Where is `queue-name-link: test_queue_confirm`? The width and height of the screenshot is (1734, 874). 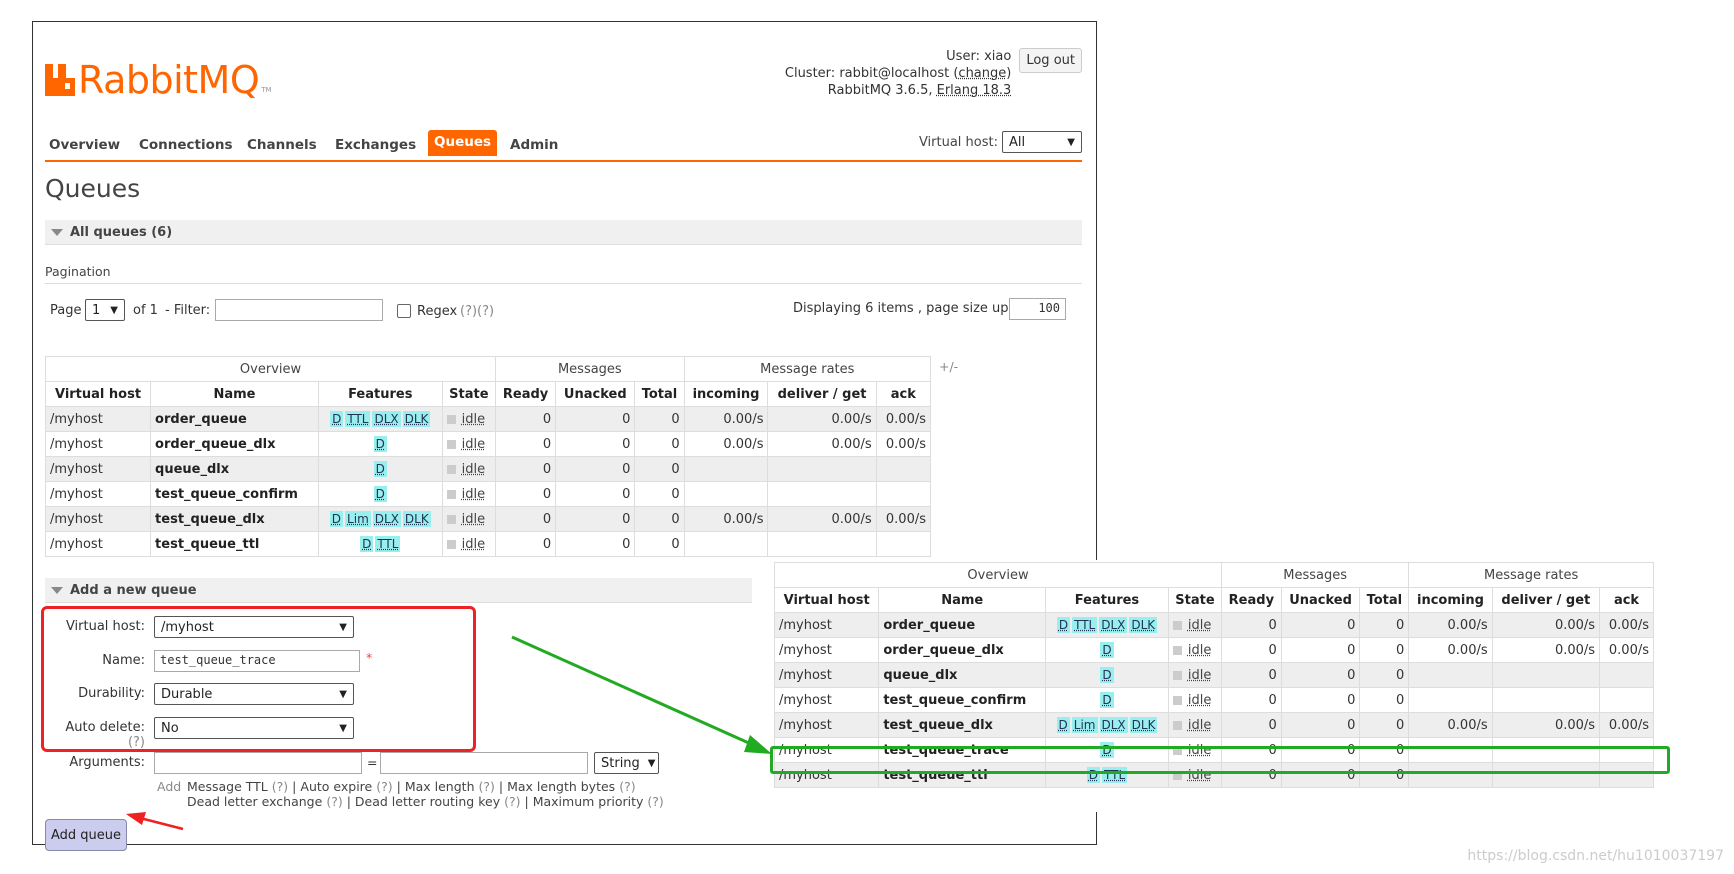
queue-name-link: test_queue_confirm is located at coordinates (962, 700).